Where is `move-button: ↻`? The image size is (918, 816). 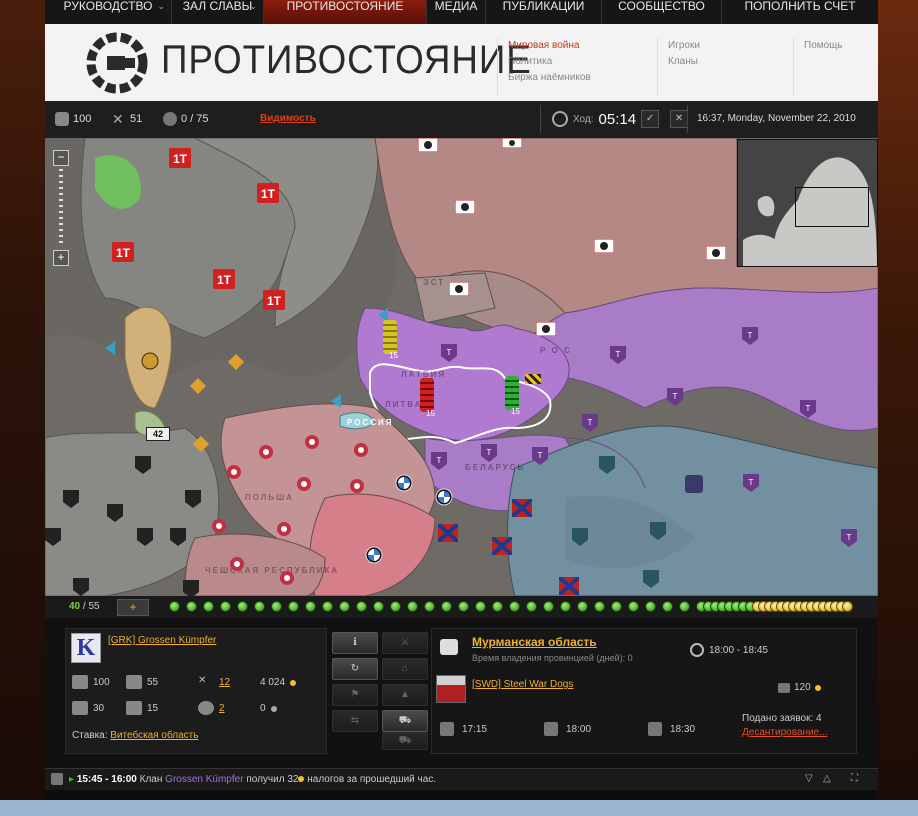 move-button: ↻ is located at coordinates (355, 669).